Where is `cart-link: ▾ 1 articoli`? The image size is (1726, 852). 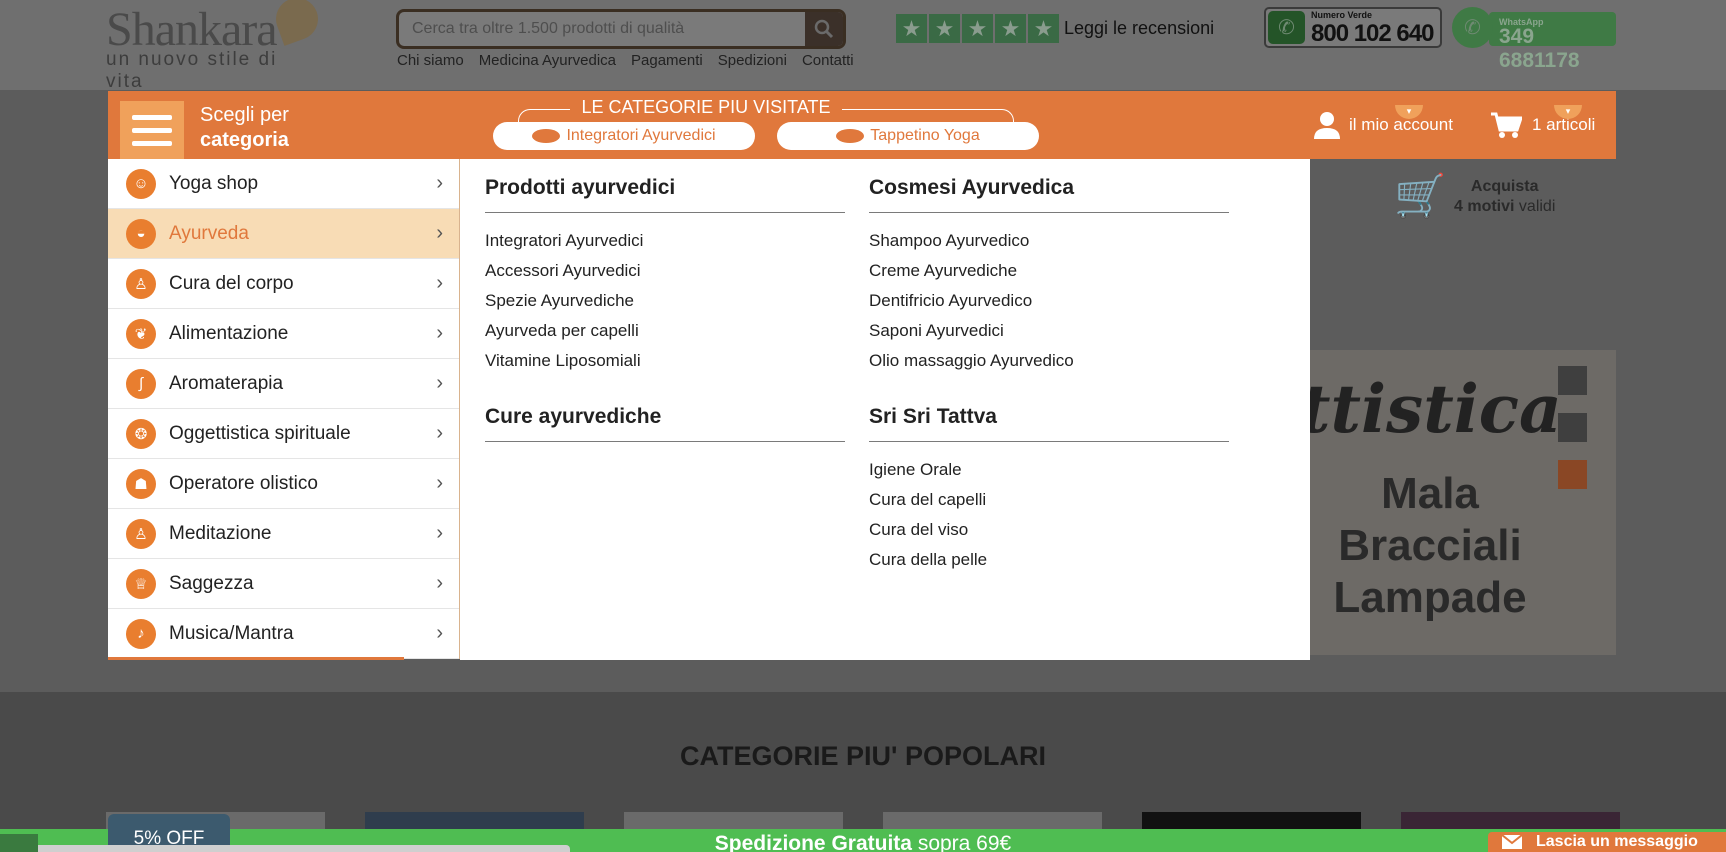
cart-link: ▾ 1 articoli is located at coordinates (1542, 122).